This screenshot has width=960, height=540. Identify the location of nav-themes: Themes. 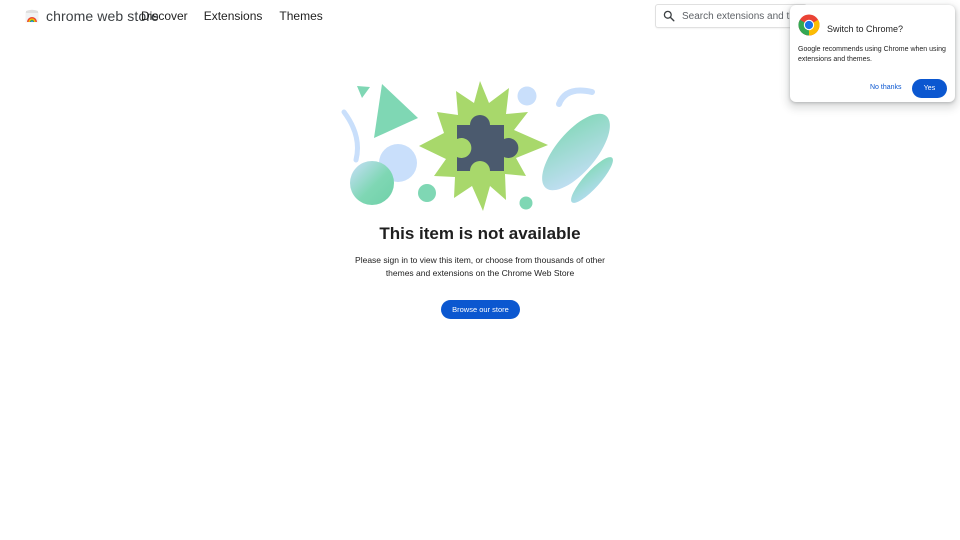
(300, 16).